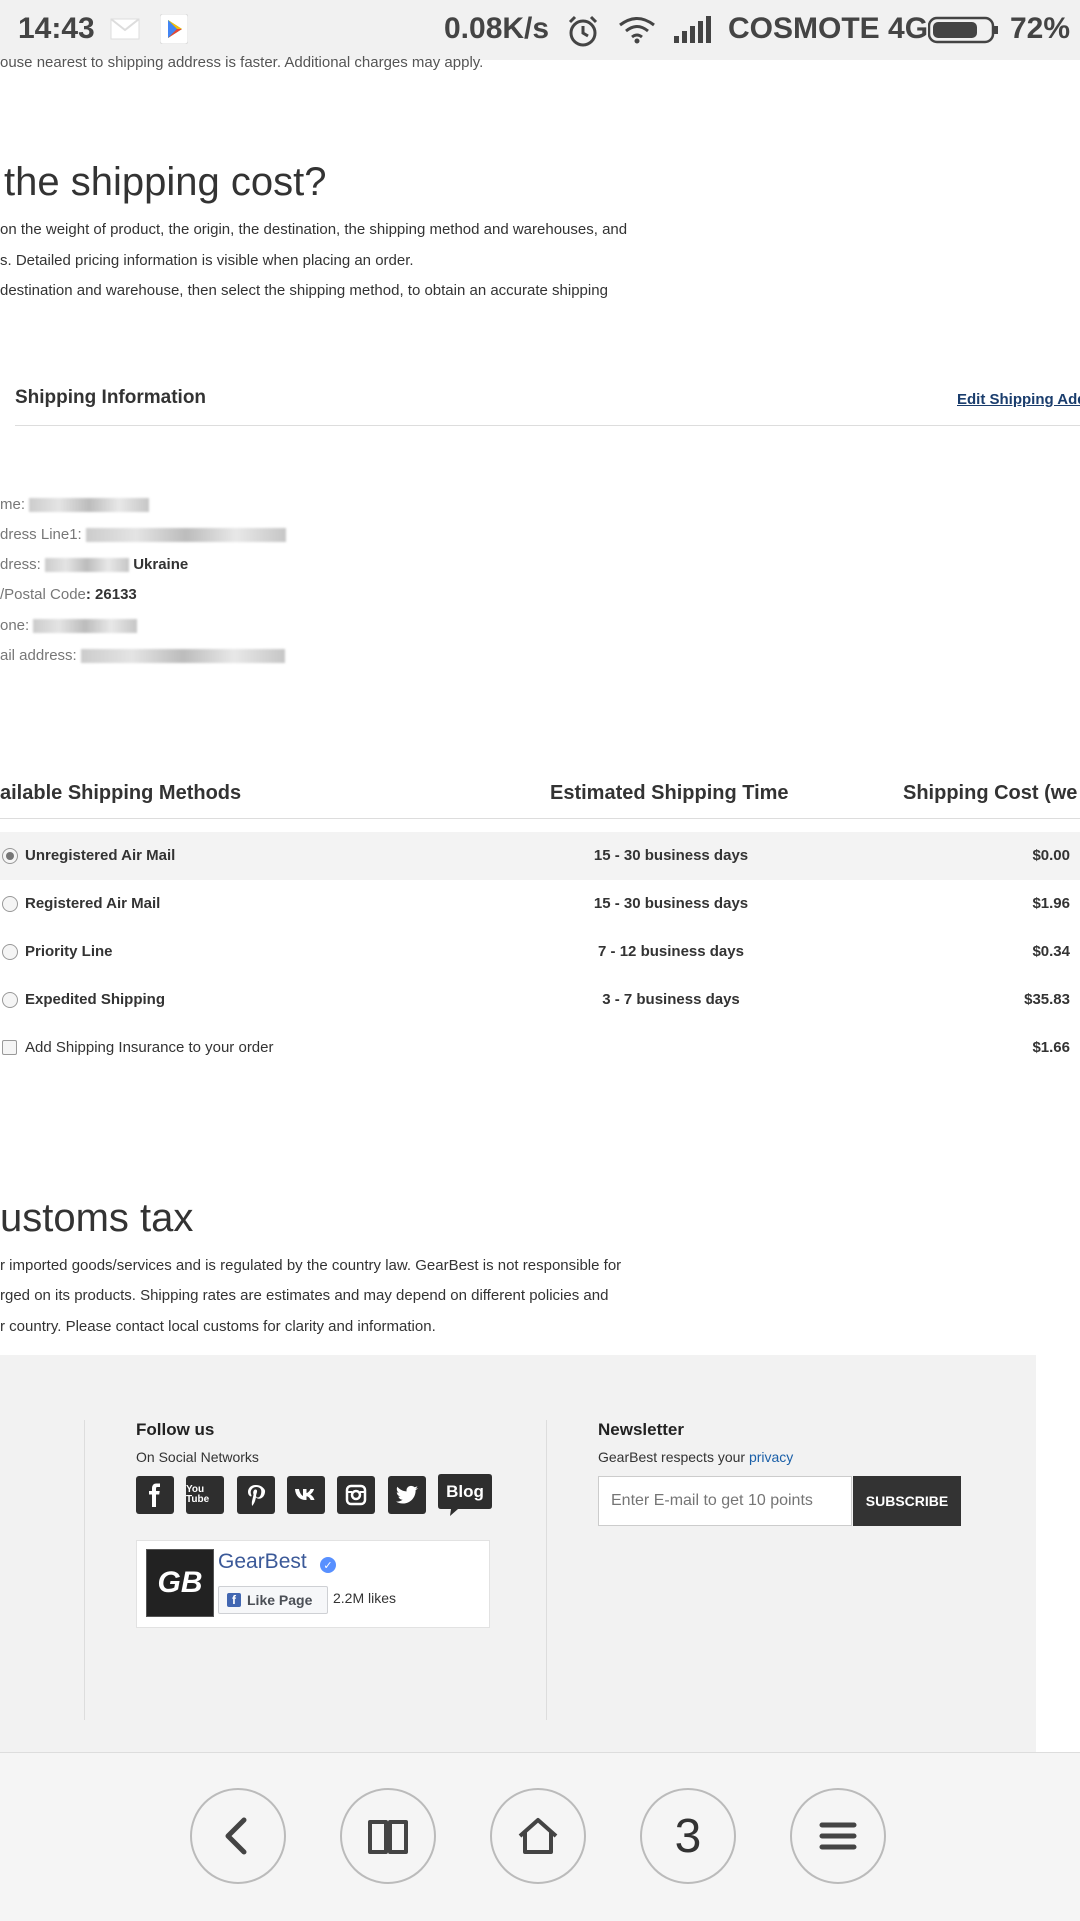  What do you see at coordinates (963, 30) in the screenshot?
I see `battery-icon` at bounding box center [963, 30].